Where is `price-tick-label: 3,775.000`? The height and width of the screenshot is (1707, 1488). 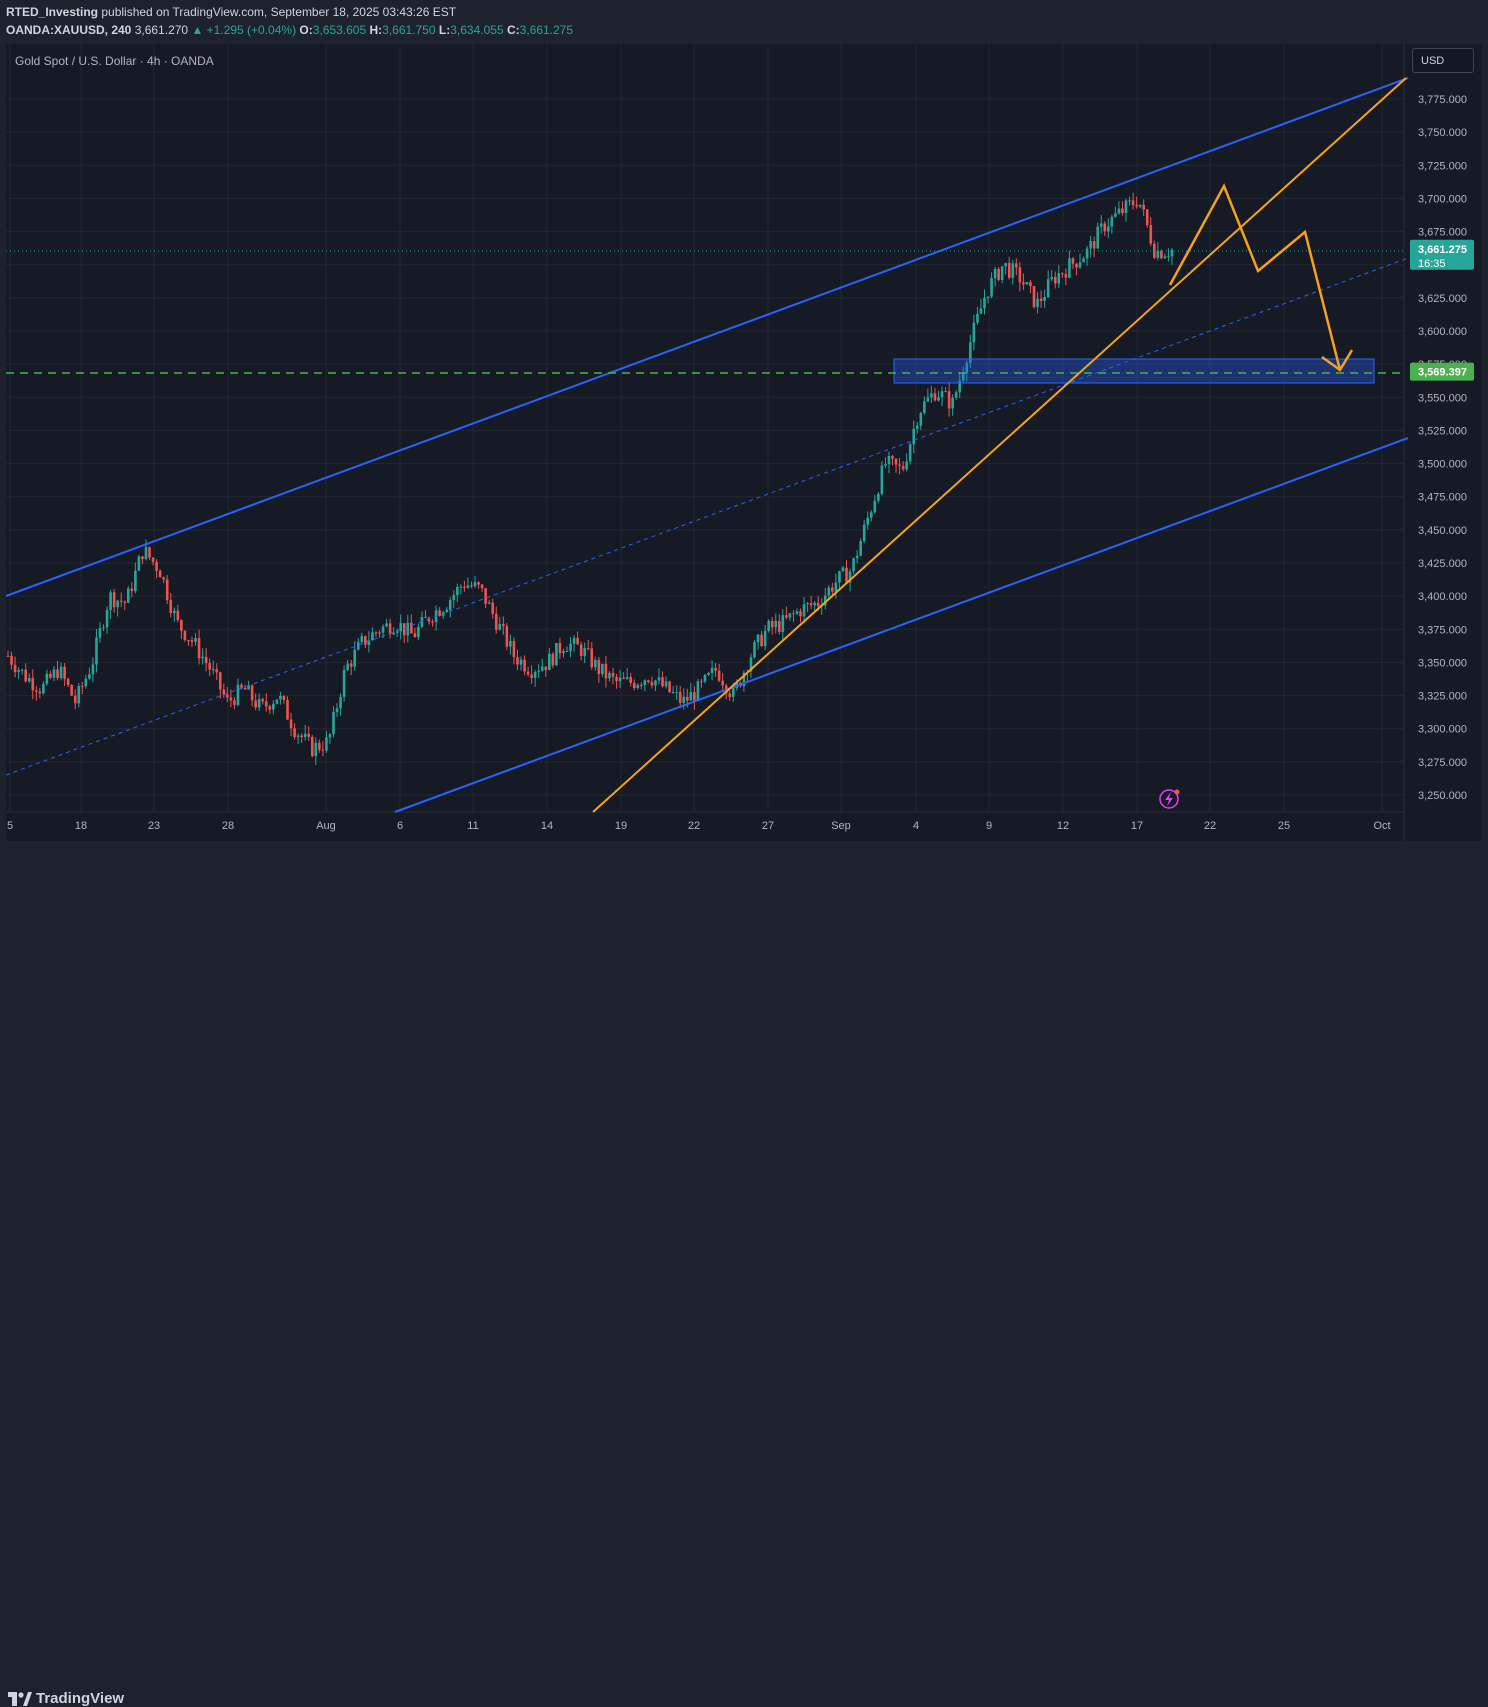
price-tick-label: 3,775.000 is located at coordinates (1442, 100).